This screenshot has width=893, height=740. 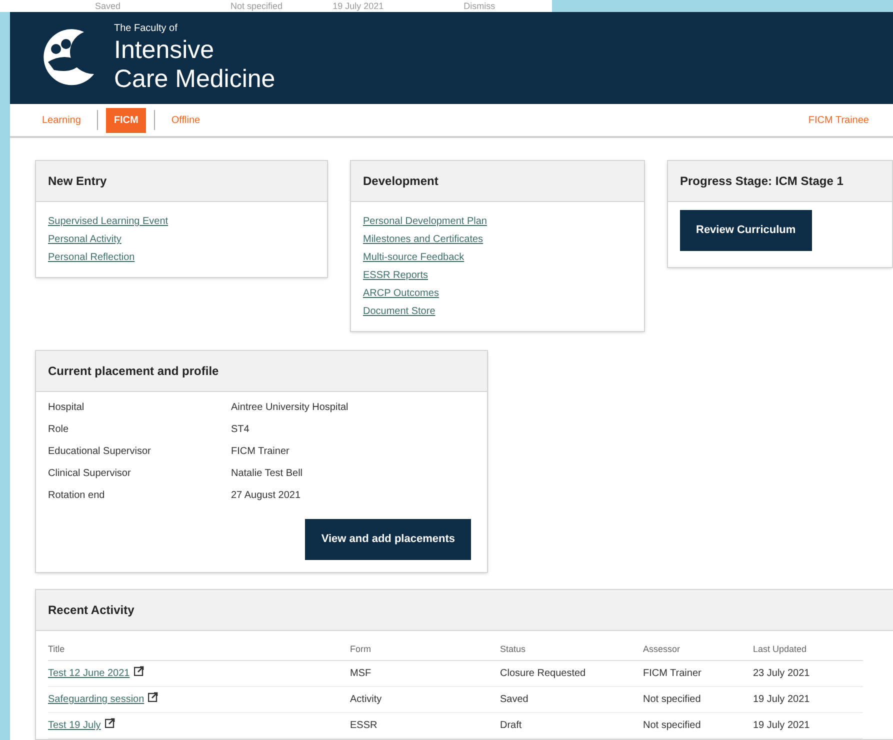 I want to click on field-label: Rotation end, so click(x=77, y=496).